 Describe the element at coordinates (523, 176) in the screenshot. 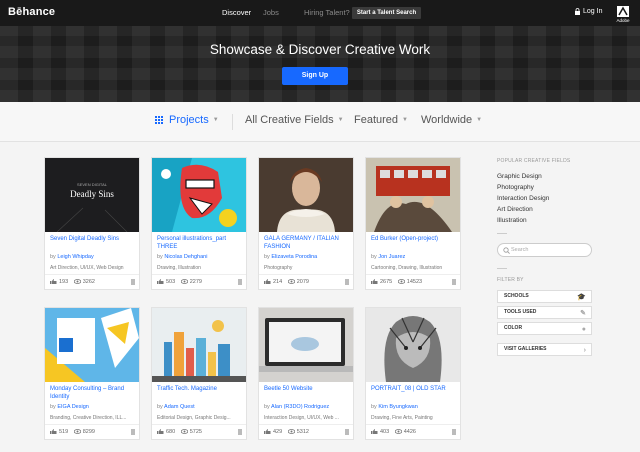

I see `field-link-graphic-design: Graphic Design` at that location.